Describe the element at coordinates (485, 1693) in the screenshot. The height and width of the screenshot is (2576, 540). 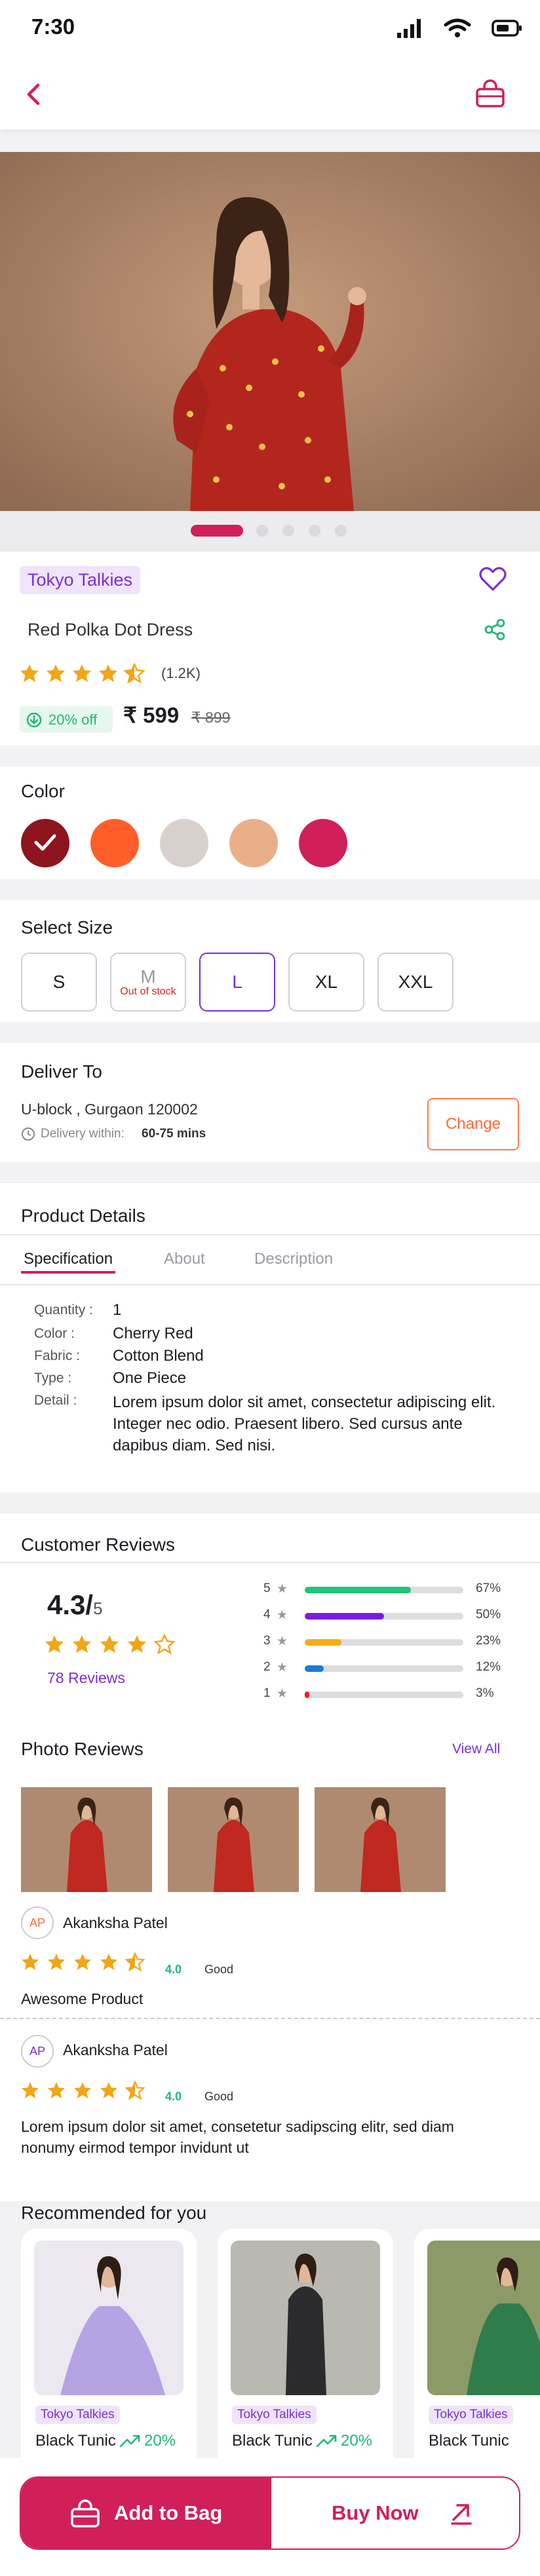
I see `rating-bar-percent: 3%` at that location.